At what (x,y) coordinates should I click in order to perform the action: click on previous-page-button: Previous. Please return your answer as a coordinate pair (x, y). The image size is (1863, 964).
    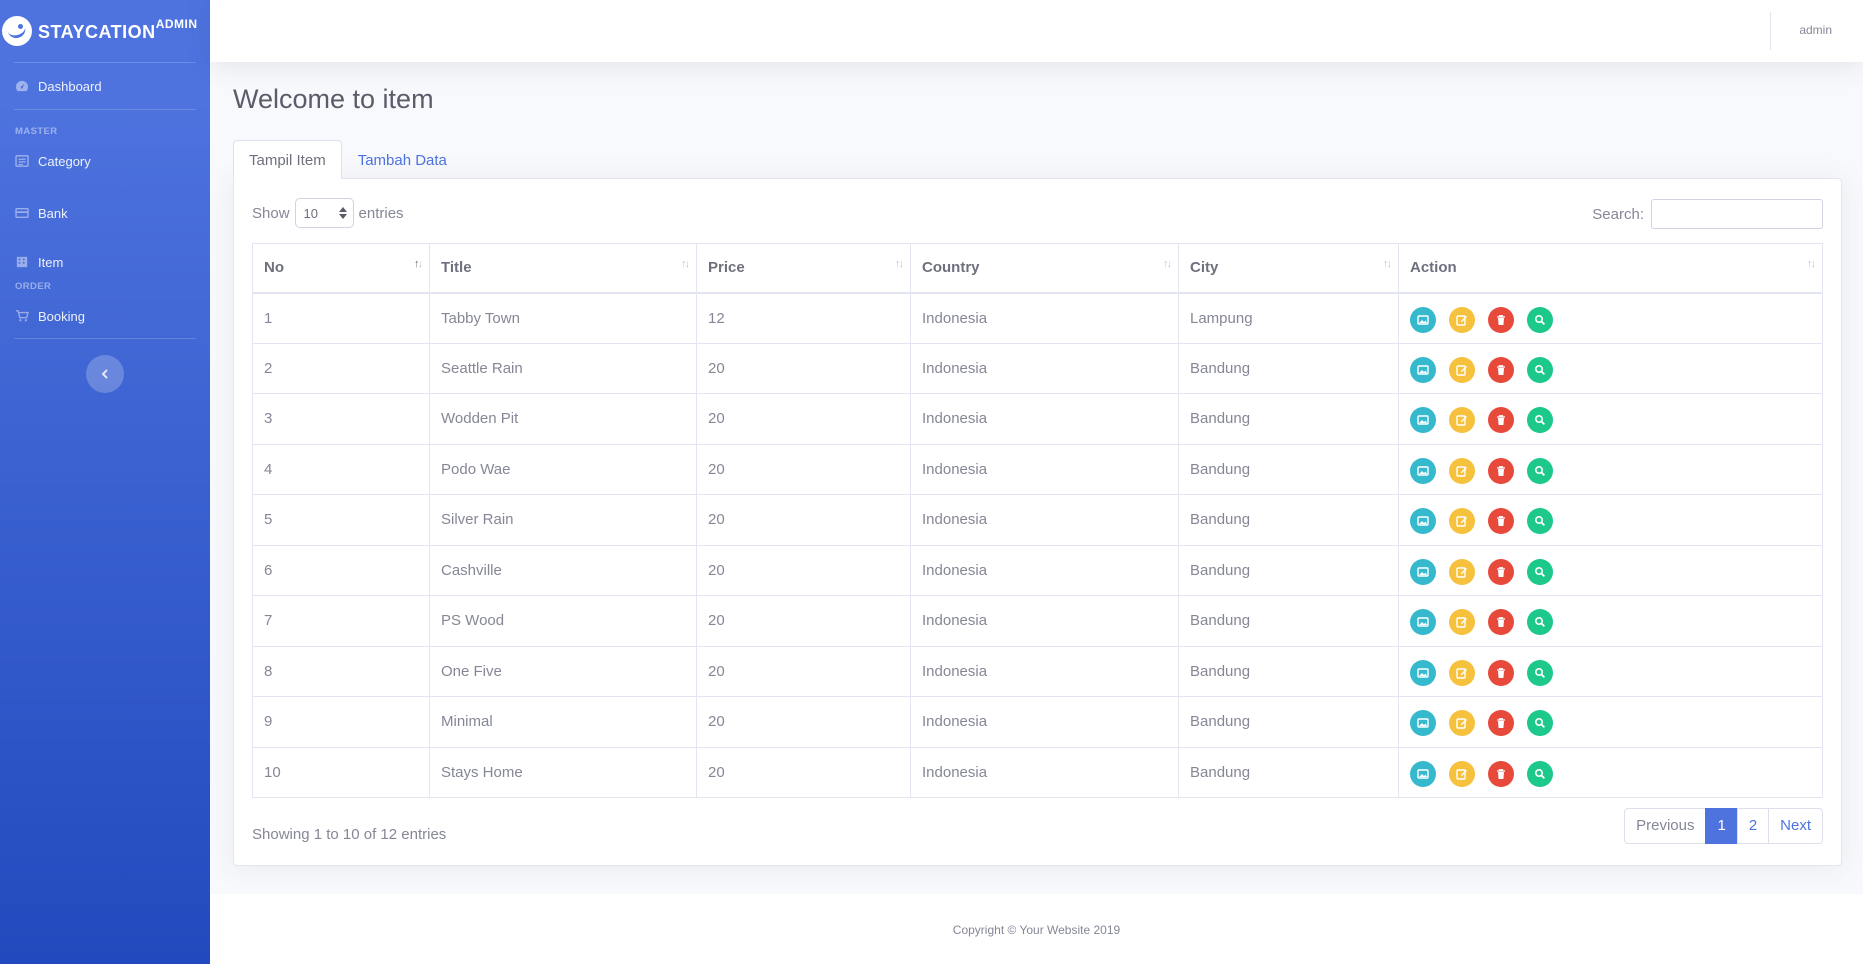
    Looking at the image, I should click on (1665, 826).